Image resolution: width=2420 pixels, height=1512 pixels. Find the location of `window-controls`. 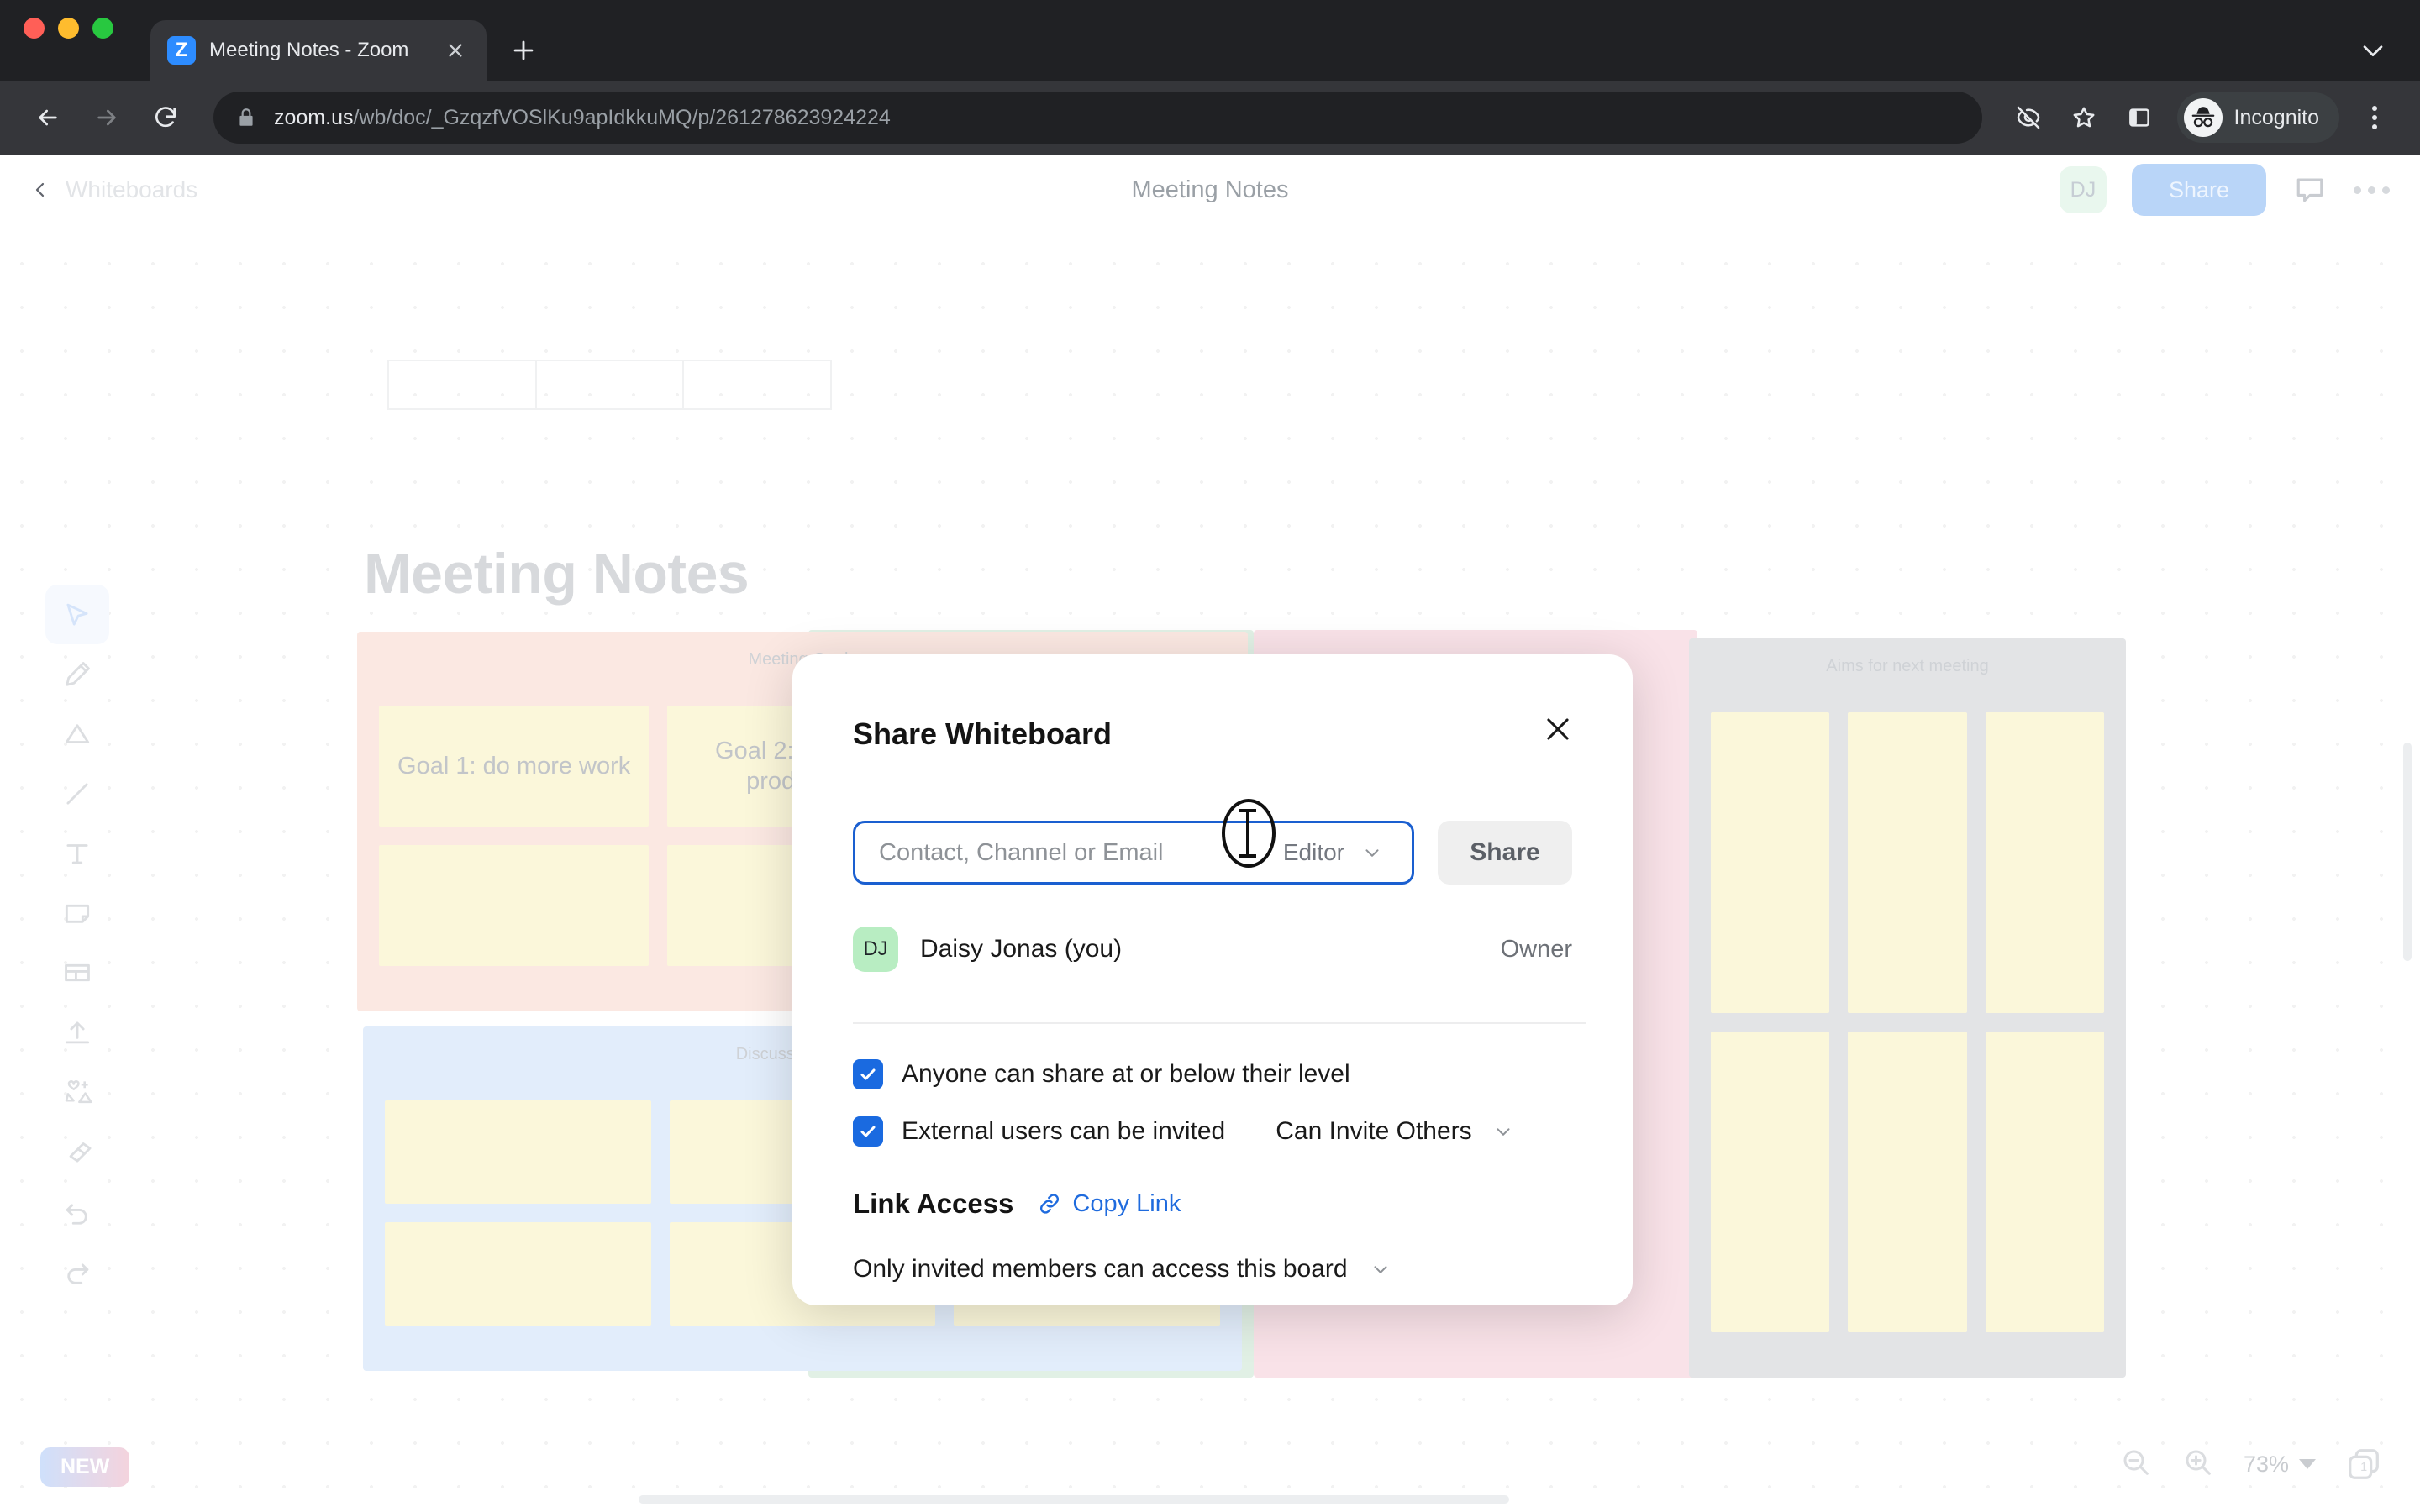

window-controls is located at coordinates (68, 40).